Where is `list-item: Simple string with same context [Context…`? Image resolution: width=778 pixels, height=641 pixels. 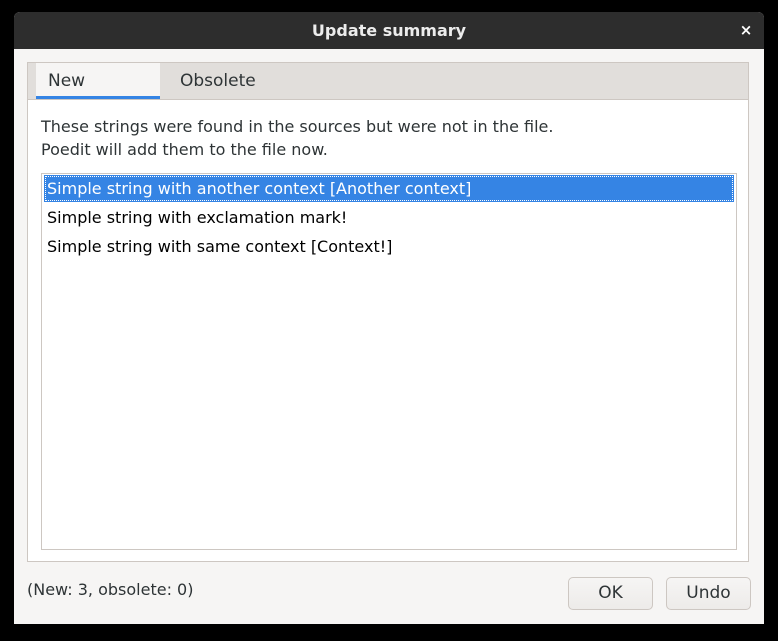
list-item: Simple string with same context [Context… is located at coordinates (389, 246).